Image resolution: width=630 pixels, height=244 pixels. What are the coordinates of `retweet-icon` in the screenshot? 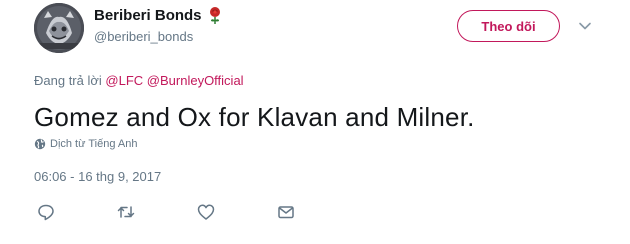 It's located at (126, 212).